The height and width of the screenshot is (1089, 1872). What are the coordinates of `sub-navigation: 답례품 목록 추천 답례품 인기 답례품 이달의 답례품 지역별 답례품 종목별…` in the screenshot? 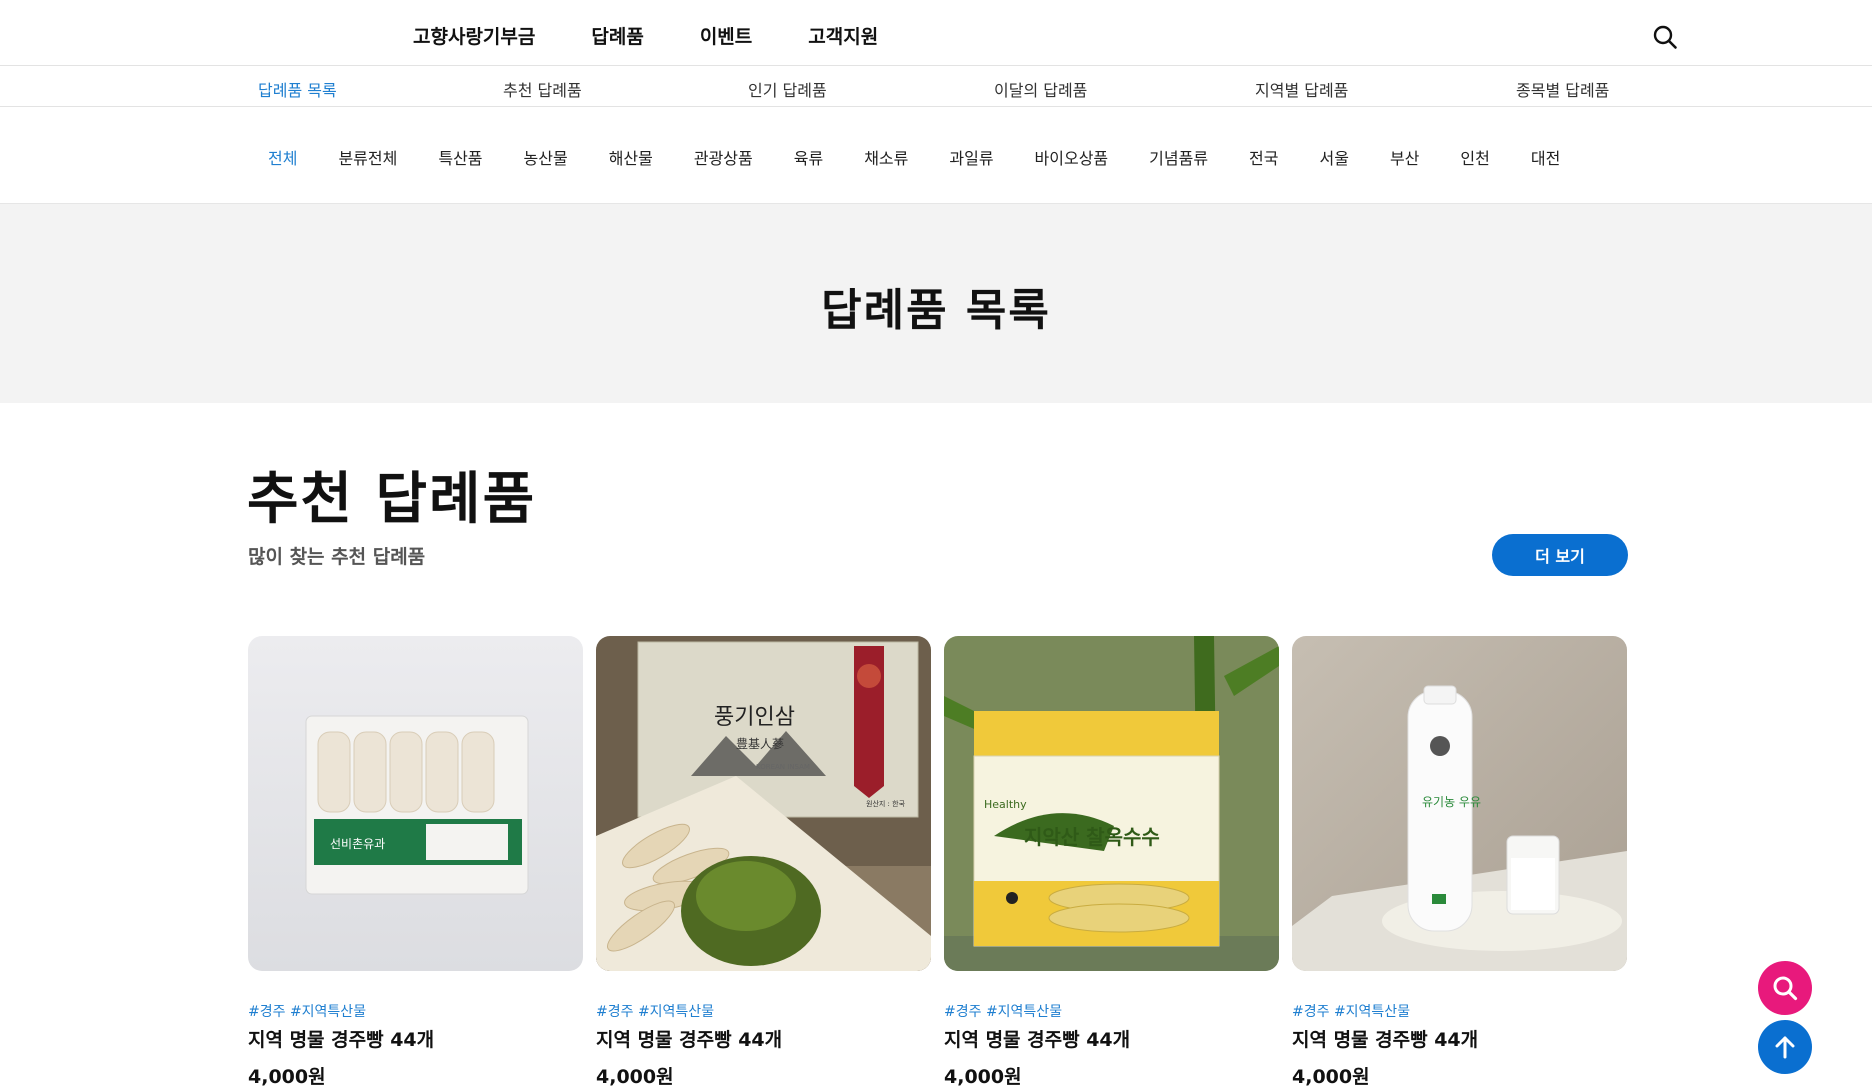 It's located at (936, 86).